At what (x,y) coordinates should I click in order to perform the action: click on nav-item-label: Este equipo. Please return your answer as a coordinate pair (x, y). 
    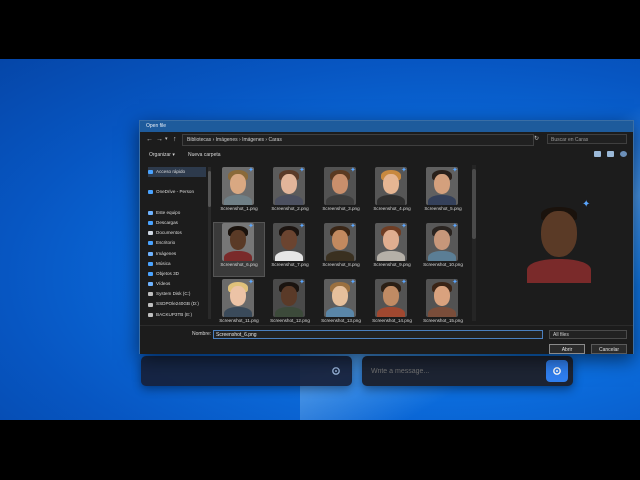
    Looking at the image, I should click on (168, 212).